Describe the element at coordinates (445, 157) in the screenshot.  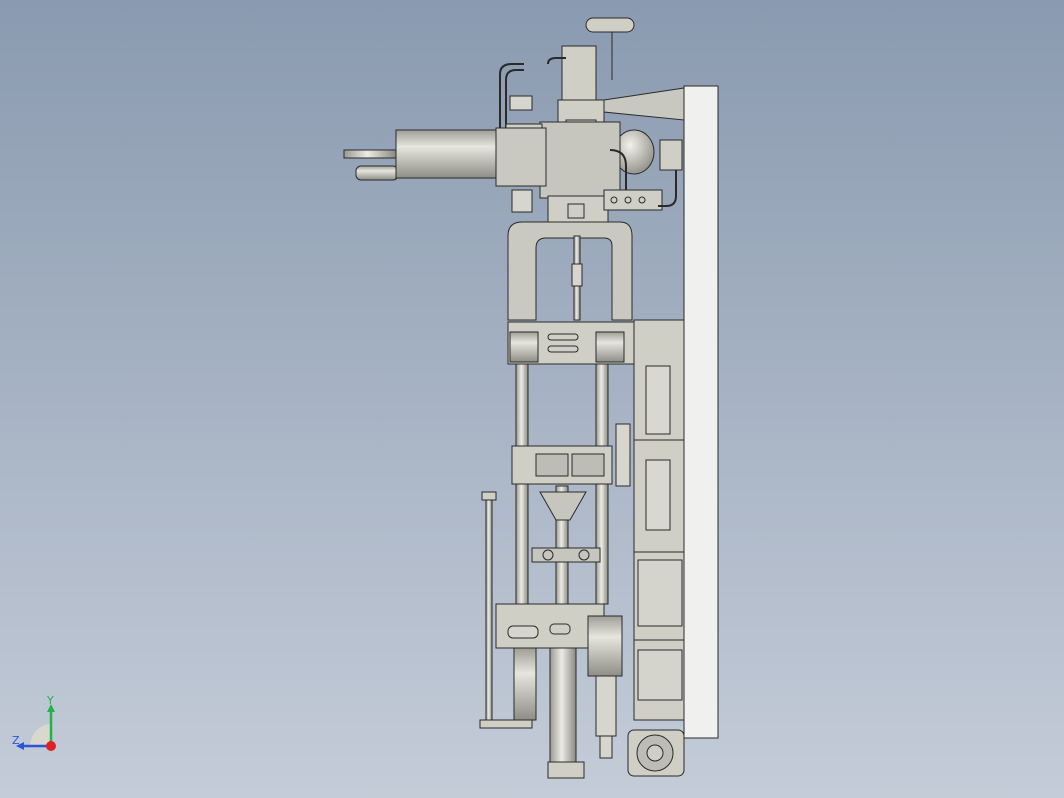
I see `injection-cylinder` at that location.